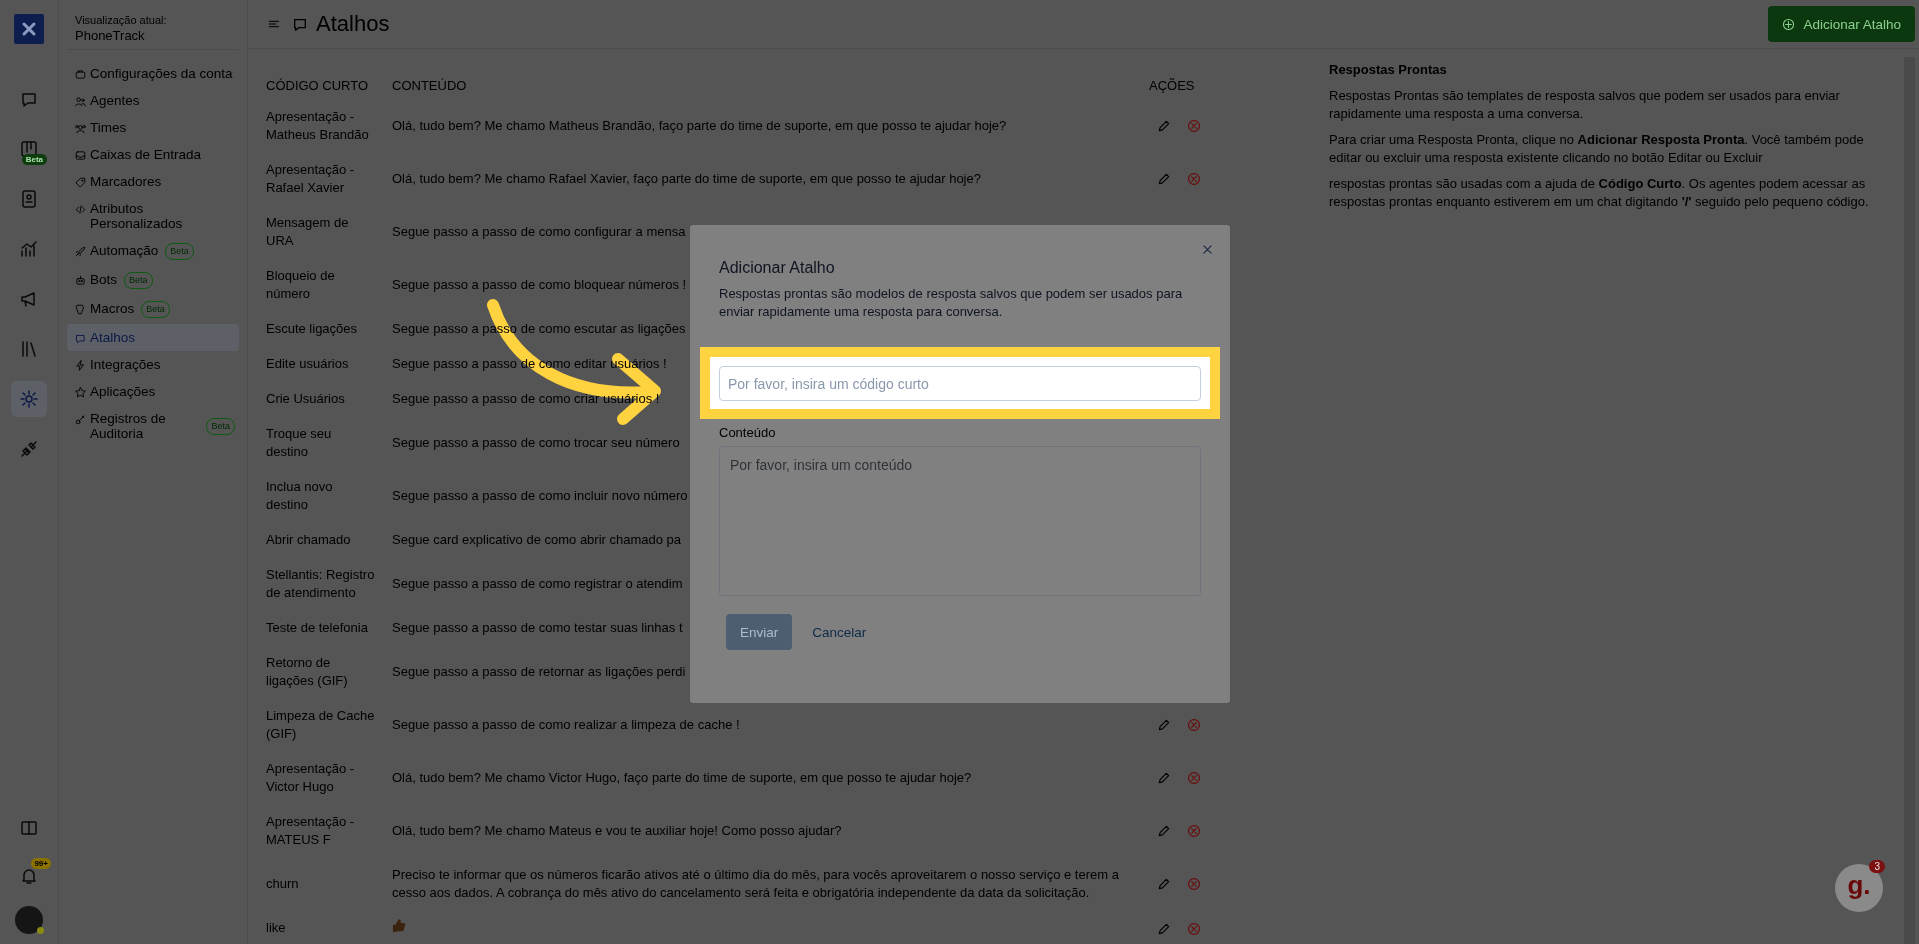 The width and height of the screenshot is (1919, 944). I want to click on sidebar-item: Configurações da conta, so click(153, 73).